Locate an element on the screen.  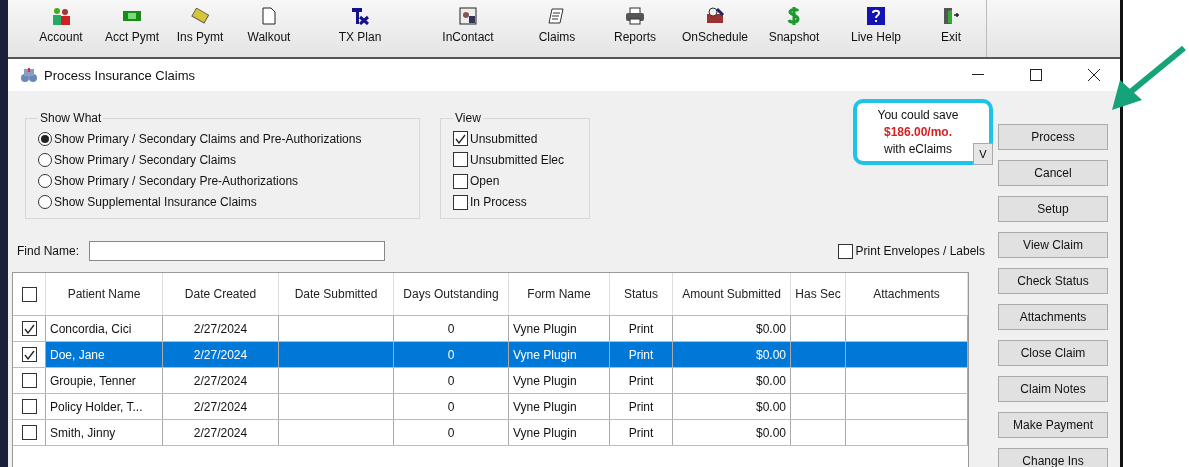
table-cell: Groupie, Tenner is located at coordinates (93, 380).